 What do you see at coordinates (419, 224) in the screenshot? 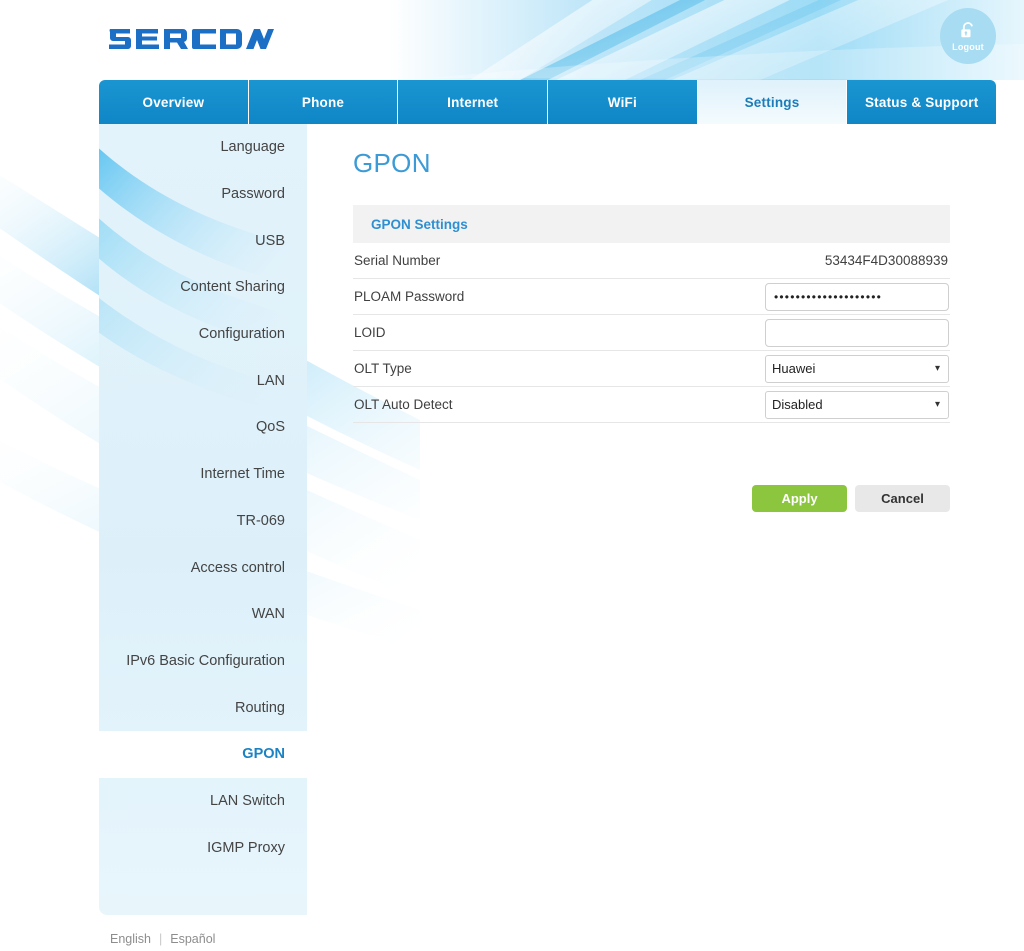
I see `panel-header-title: GPON Settings` at bounding box center [419, 224].